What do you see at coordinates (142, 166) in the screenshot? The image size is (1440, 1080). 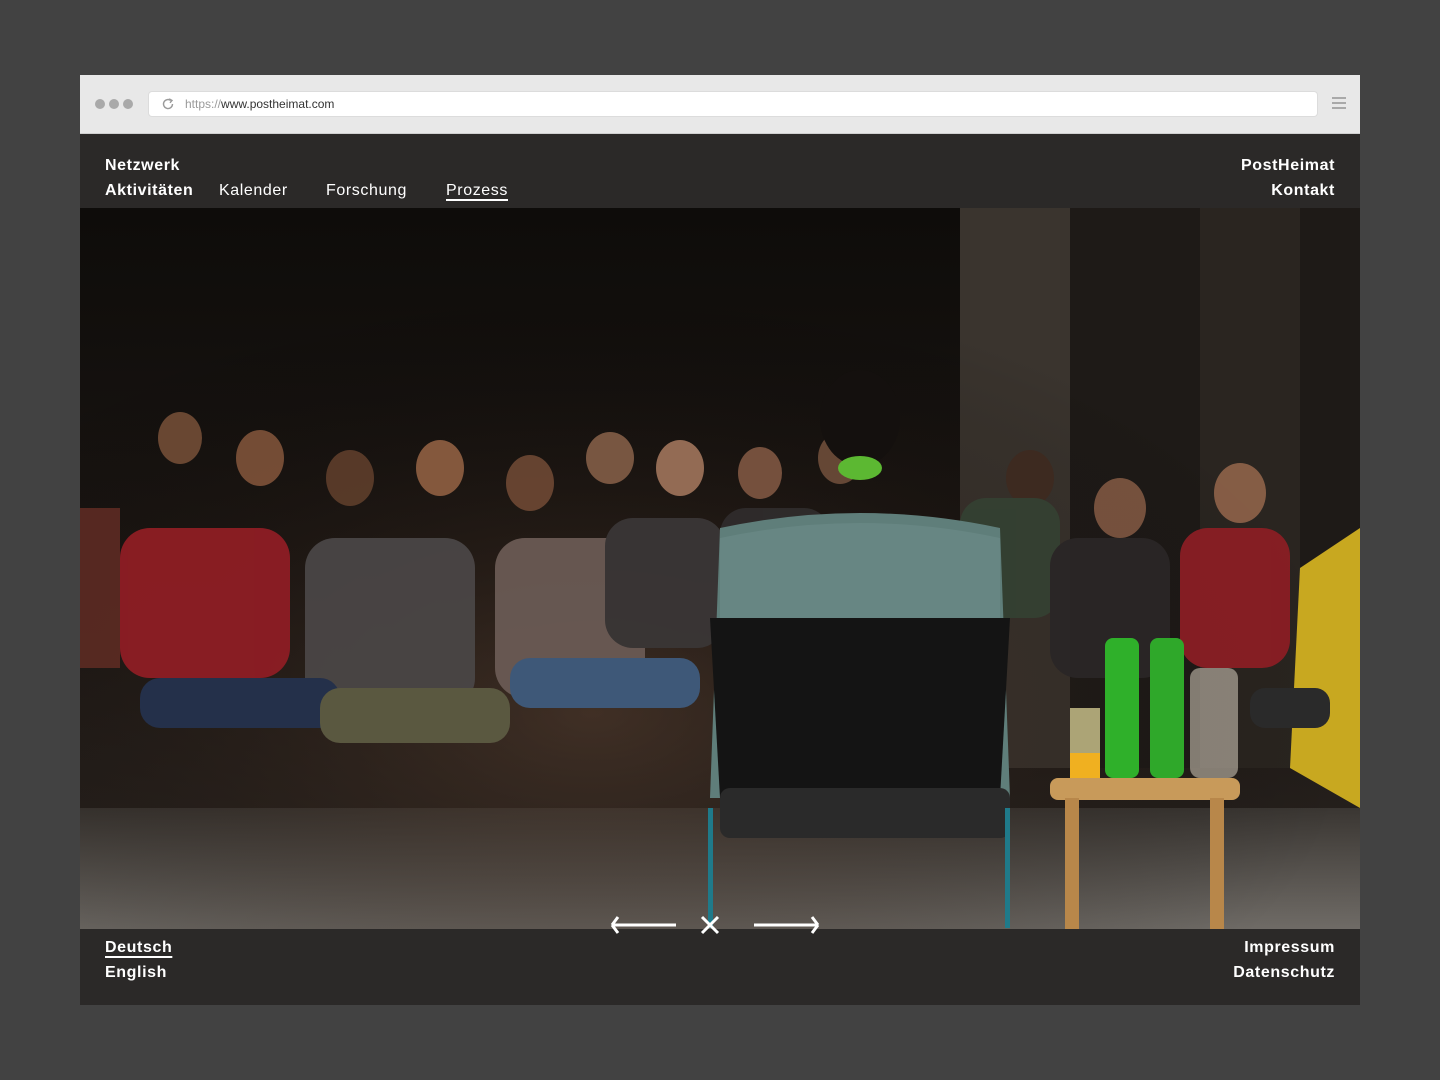 I see `nav-netzwerk: Netzwerk` at bounding box center [142, 166].